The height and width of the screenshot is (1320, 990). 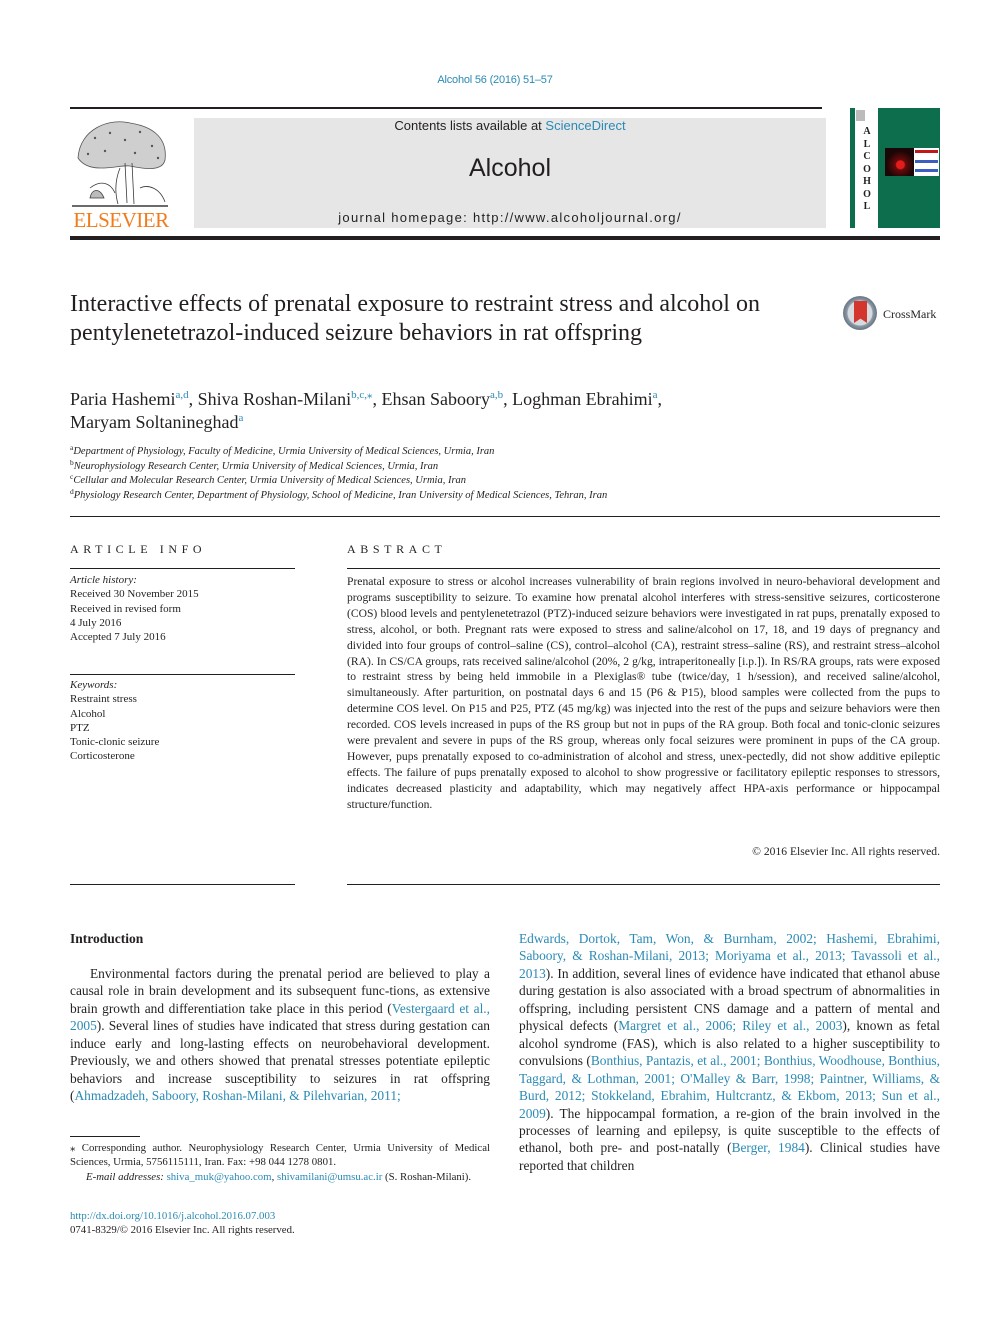 What do you see at coordinates (329, 1177) in the screenshot?
I see `email-link-2: shivamilani@umsu.ac.ir` at bounding box center [329, 1177].